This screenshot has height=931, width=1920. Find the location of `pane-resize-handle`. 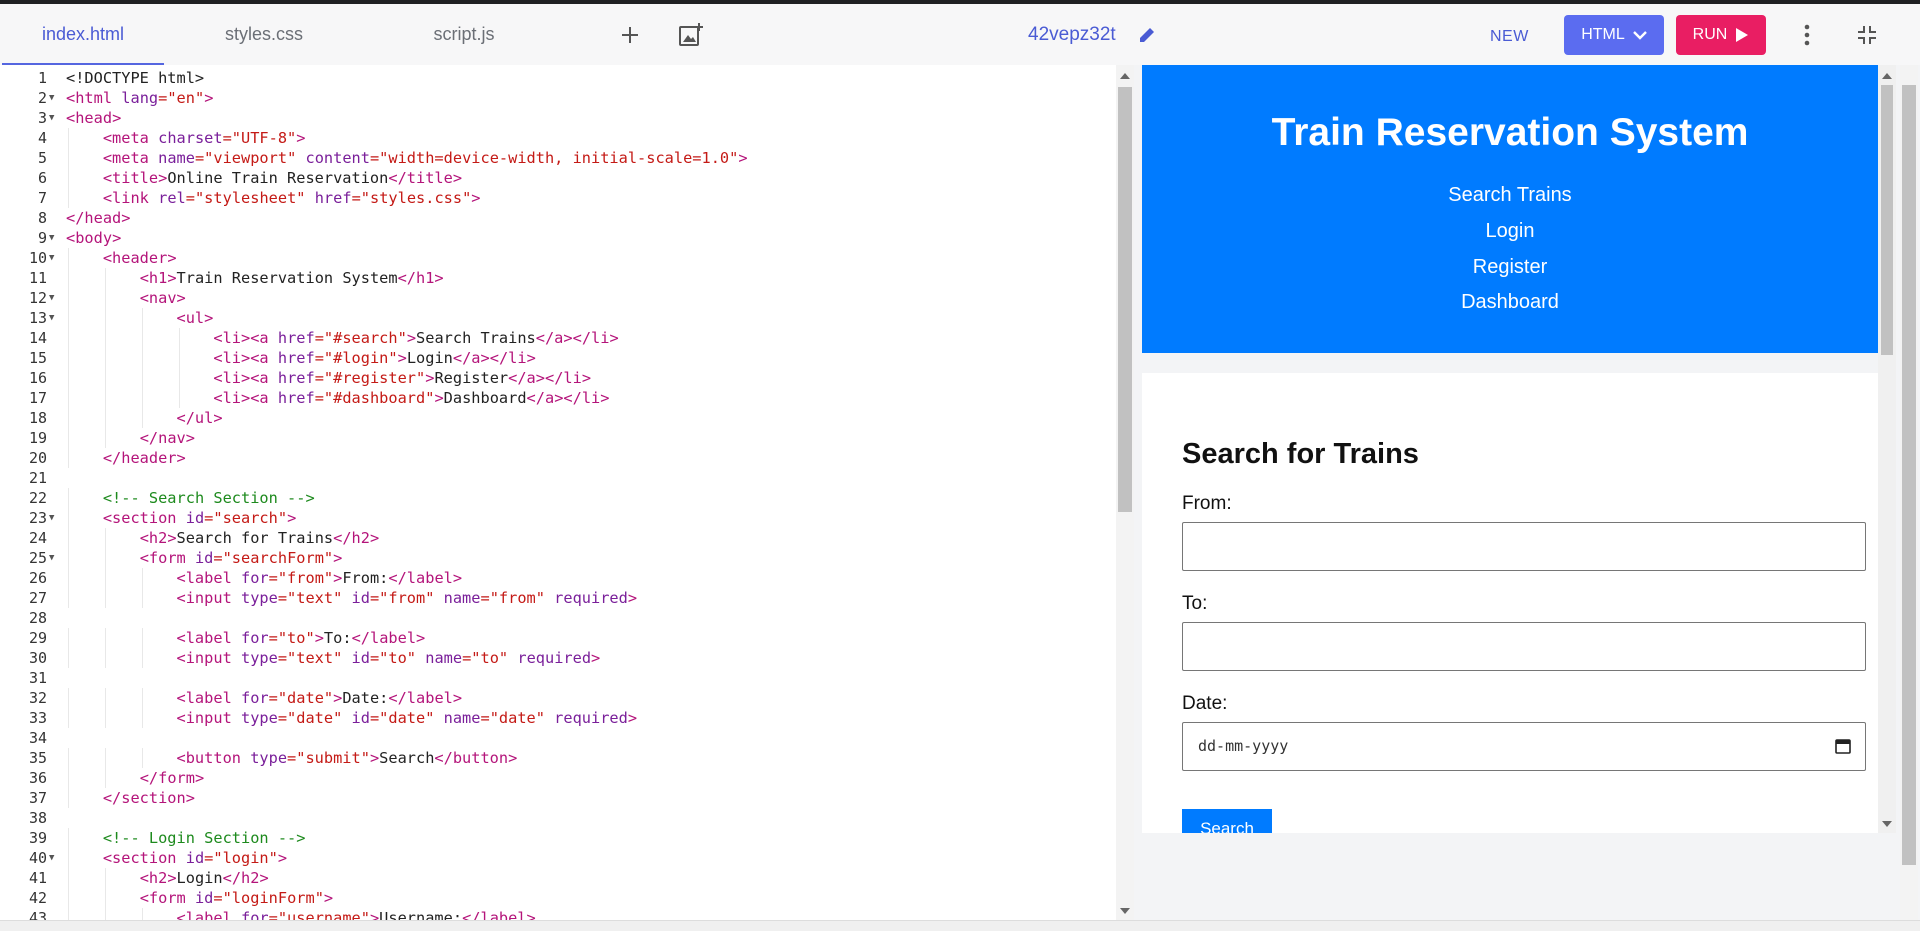

pane-resize-handle is located at coordinates (1138, 492).